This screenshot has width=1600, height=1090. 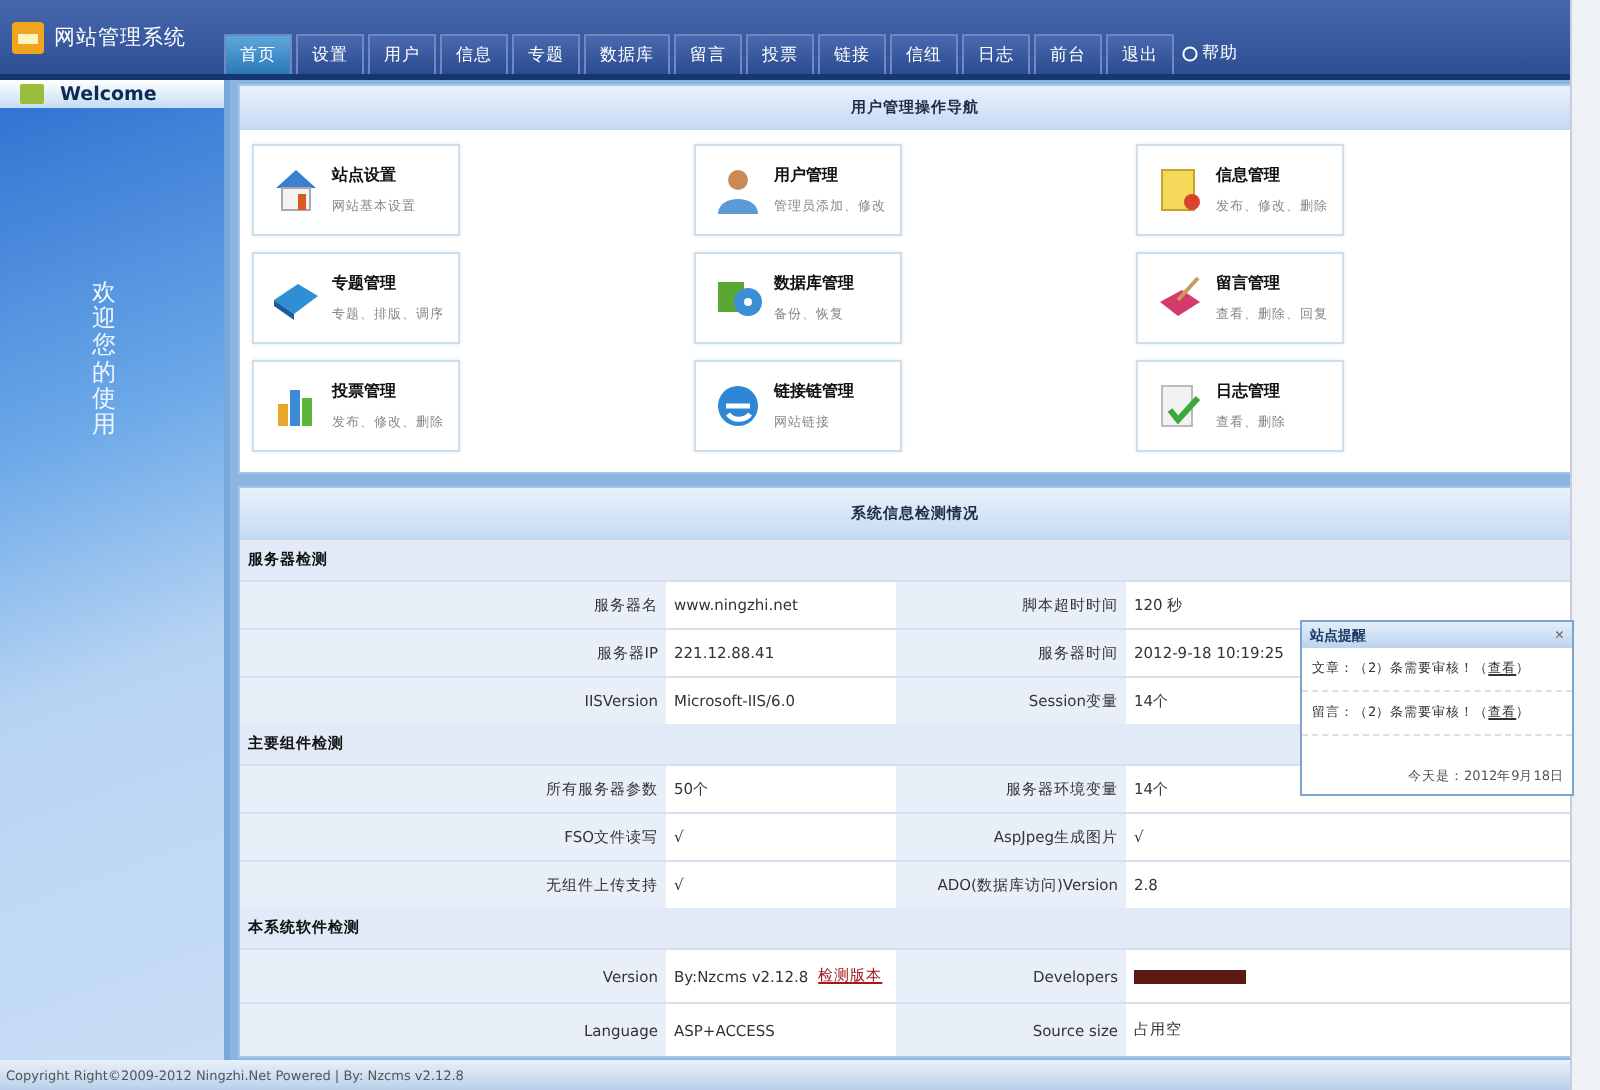 I want to click on nav-tab: 留言, so click(x=708, y=54).